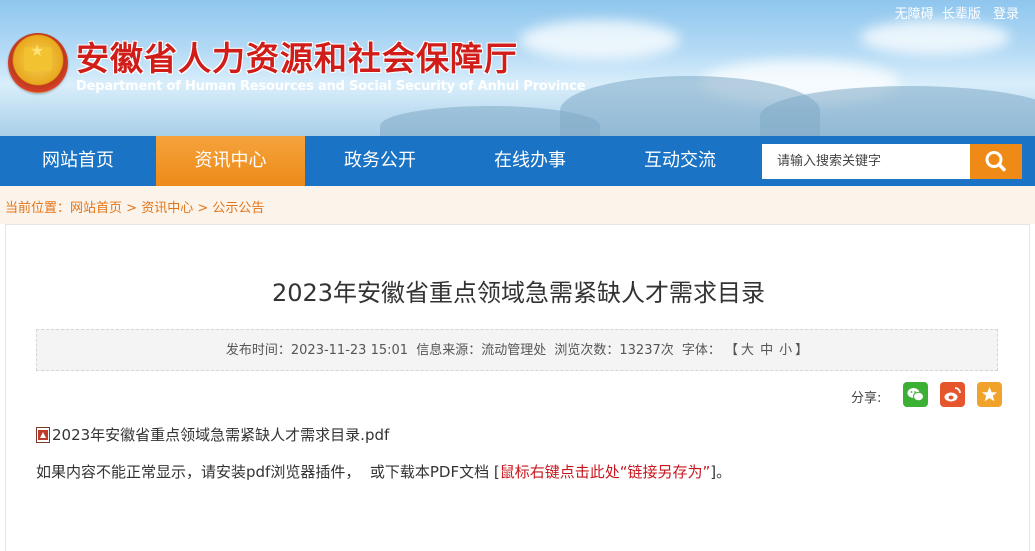 Image resolution: width=1035 pixels, height=551 pixels. What do you see at coordinates (732, 350) in the screenshot?
I see `font-bracket-open: 【` at bounding box center [732, 350].